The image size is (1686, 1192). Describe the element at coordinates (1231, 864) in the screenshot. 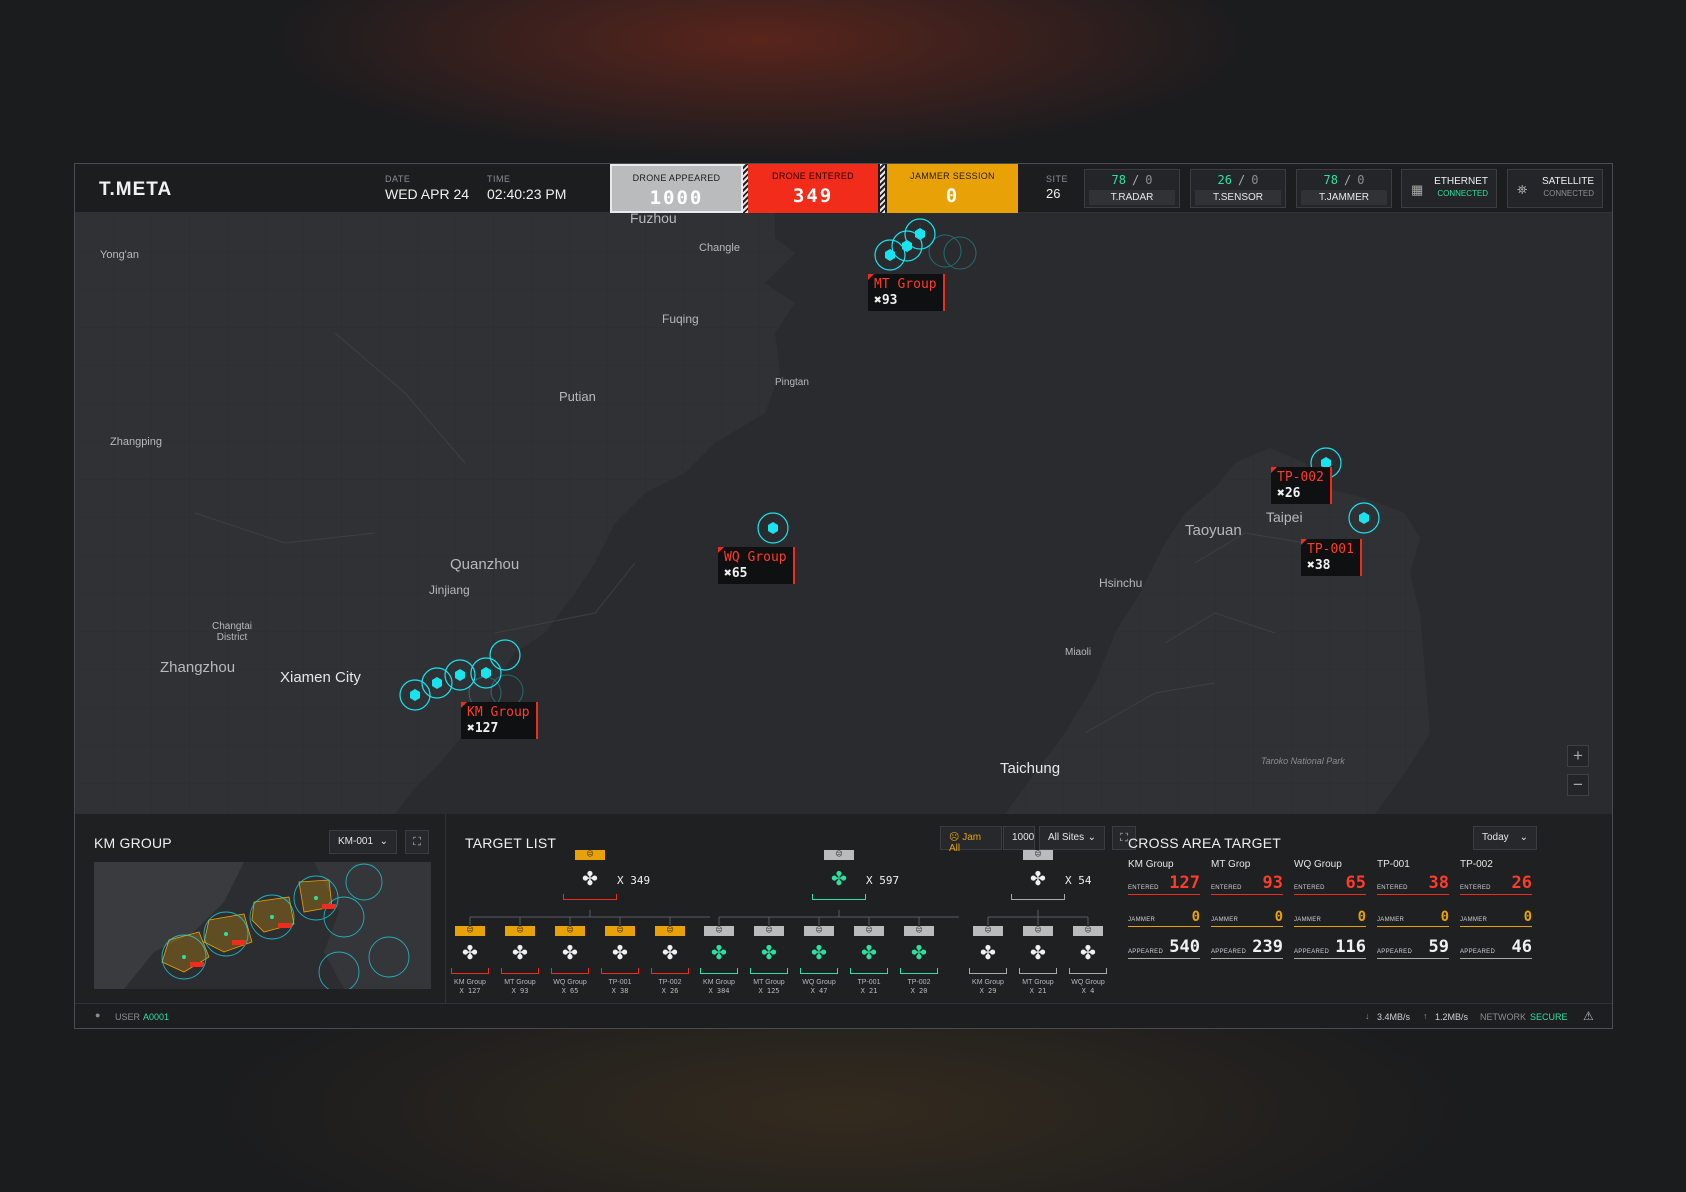

I see `cross-column-name: MT Grop` at that location.